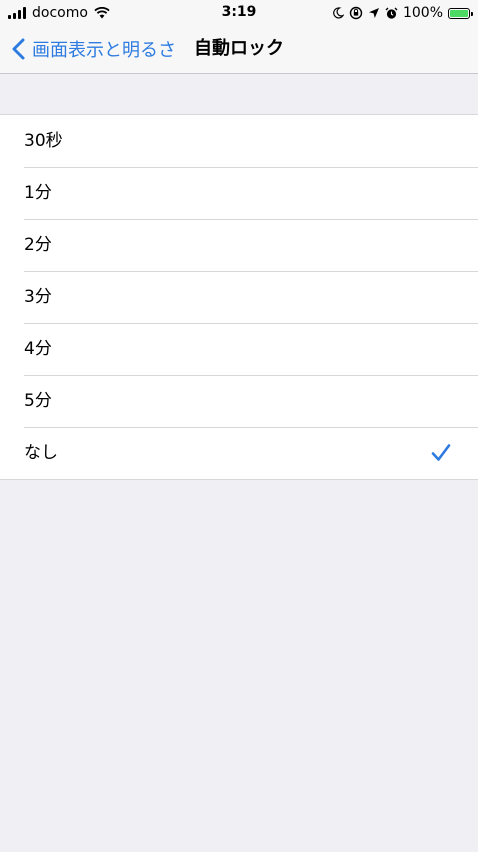 The width and height of the screenshot is (478, 852). I want to click on option-label: 4分, so click(38, 349).